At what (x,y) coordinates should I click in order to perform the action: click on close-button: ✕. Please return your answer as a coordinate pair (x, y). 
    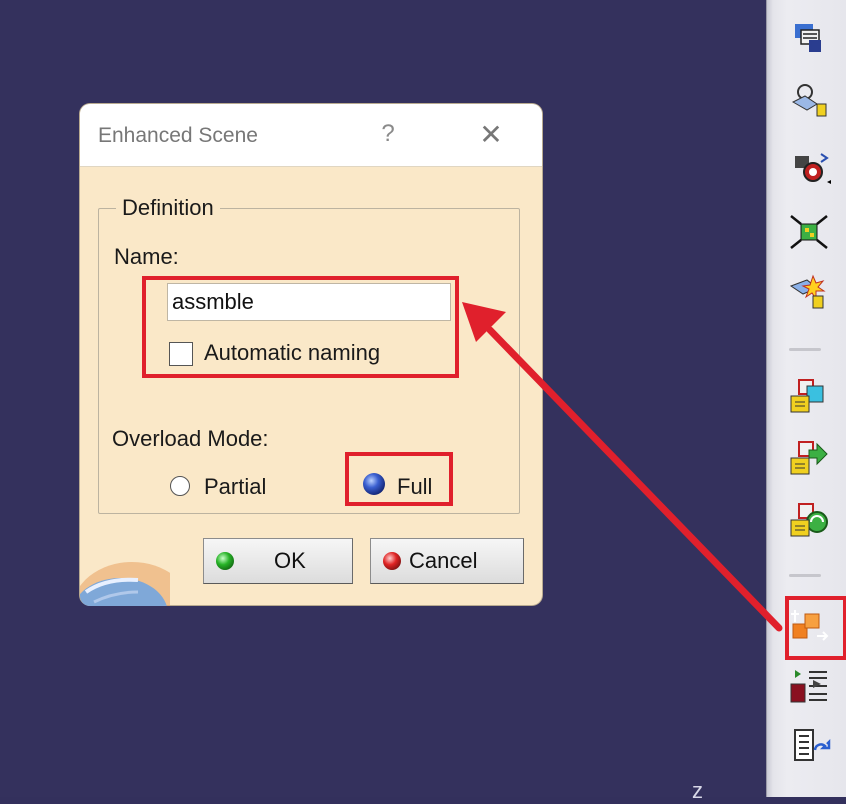
    Looking at the image, I should click on (491, 134).